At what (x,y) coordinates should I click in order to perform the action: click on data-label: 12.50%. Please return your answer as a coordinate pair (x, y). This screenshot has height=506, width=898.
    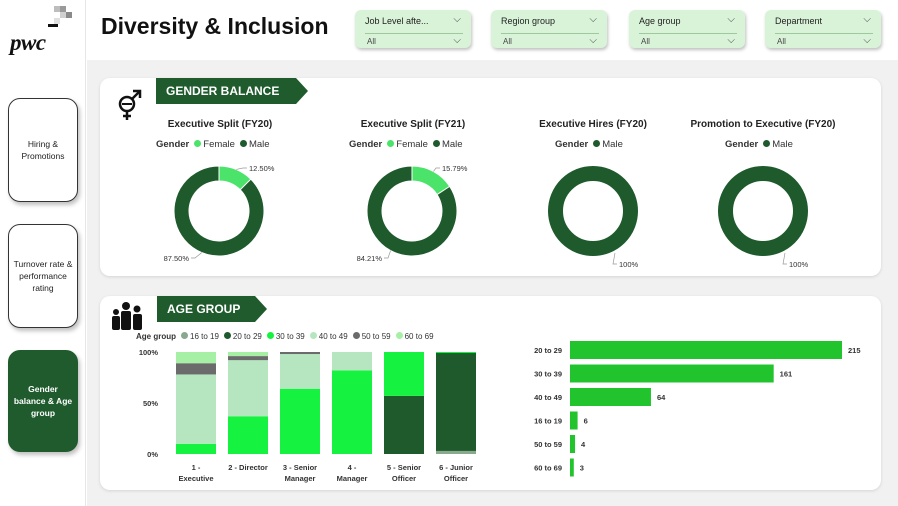
    Looking at the image, I should click on (262, 168).